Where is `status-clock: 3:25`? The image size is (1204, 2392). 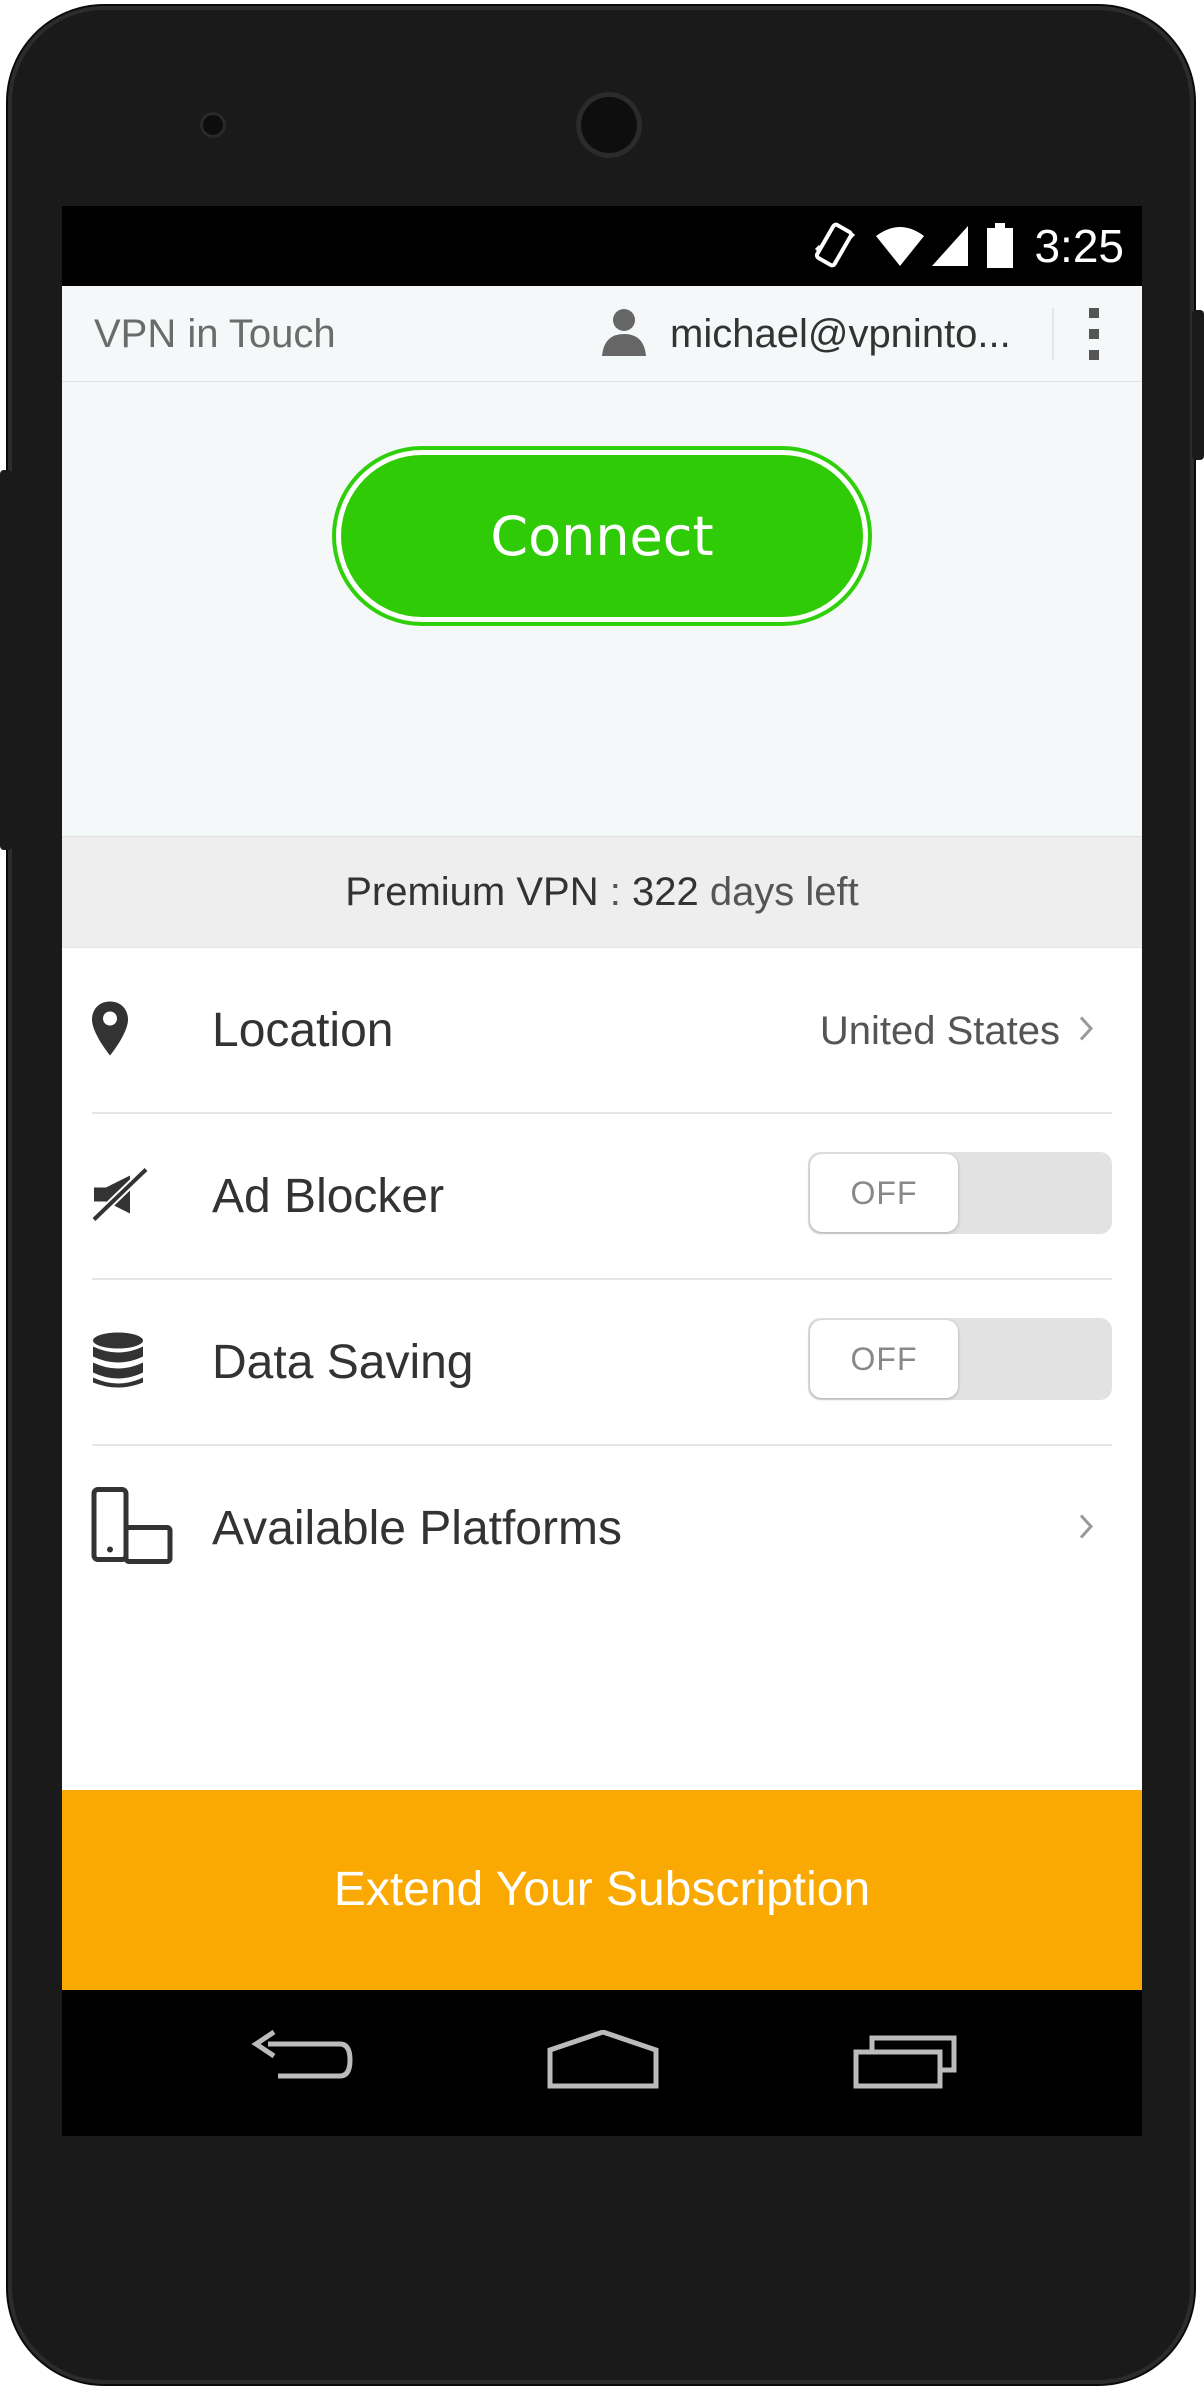 status-clock: 3:25 is located at coordinates (1079, 246).